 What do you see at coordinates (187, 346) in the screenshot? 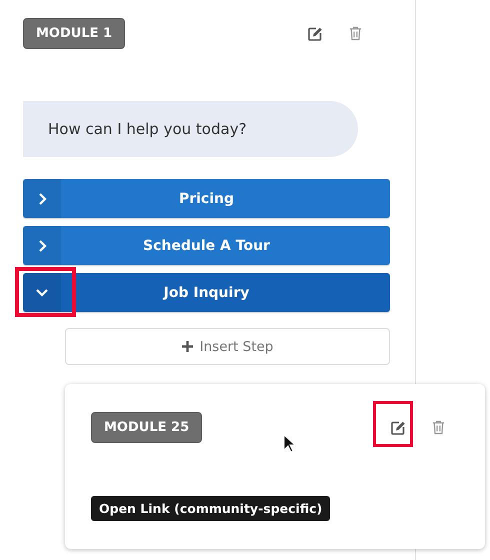
I see `plus-icon` at bounding box center [187, 346].